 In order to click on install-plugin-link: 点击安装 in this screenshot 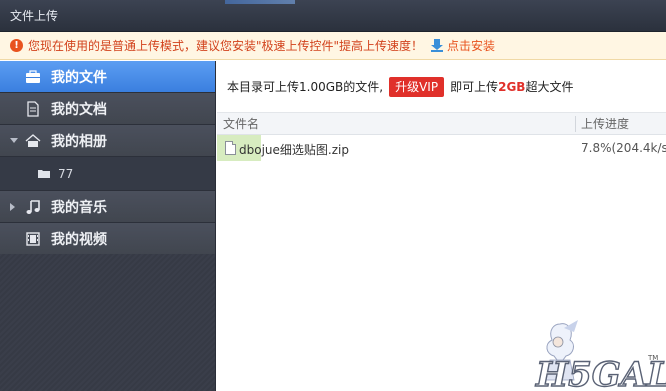, I will do `click(471, 45)`.